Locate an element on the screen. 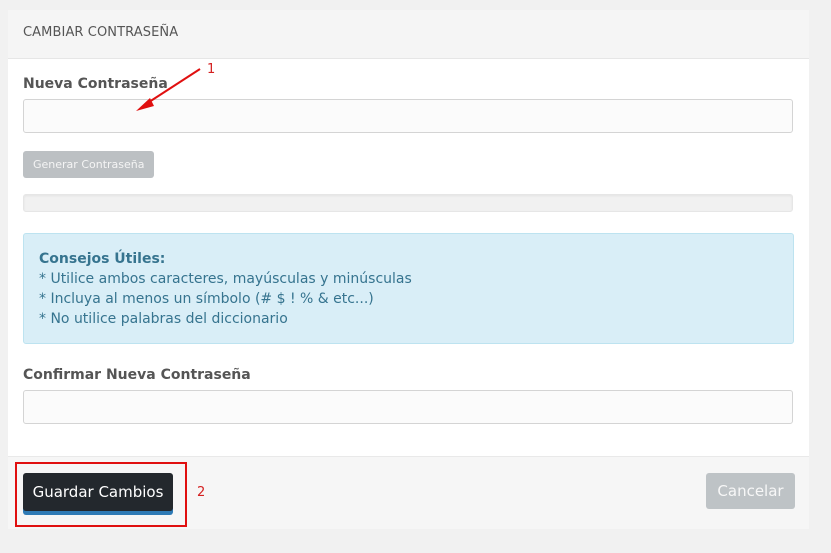 This screenshot has width=831, height=553. annotation-marker-2: 2 is located at coordinates (201, 492).